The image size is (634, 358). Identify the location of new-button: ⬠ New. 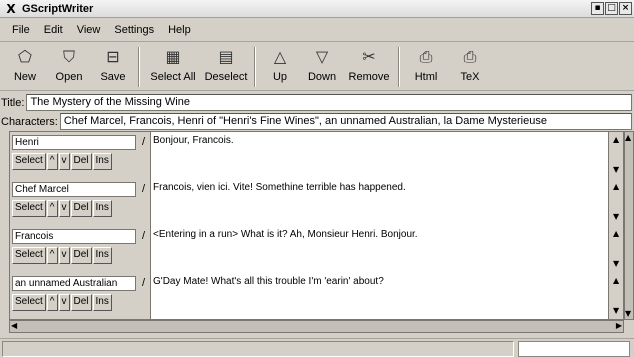
(25, 66).